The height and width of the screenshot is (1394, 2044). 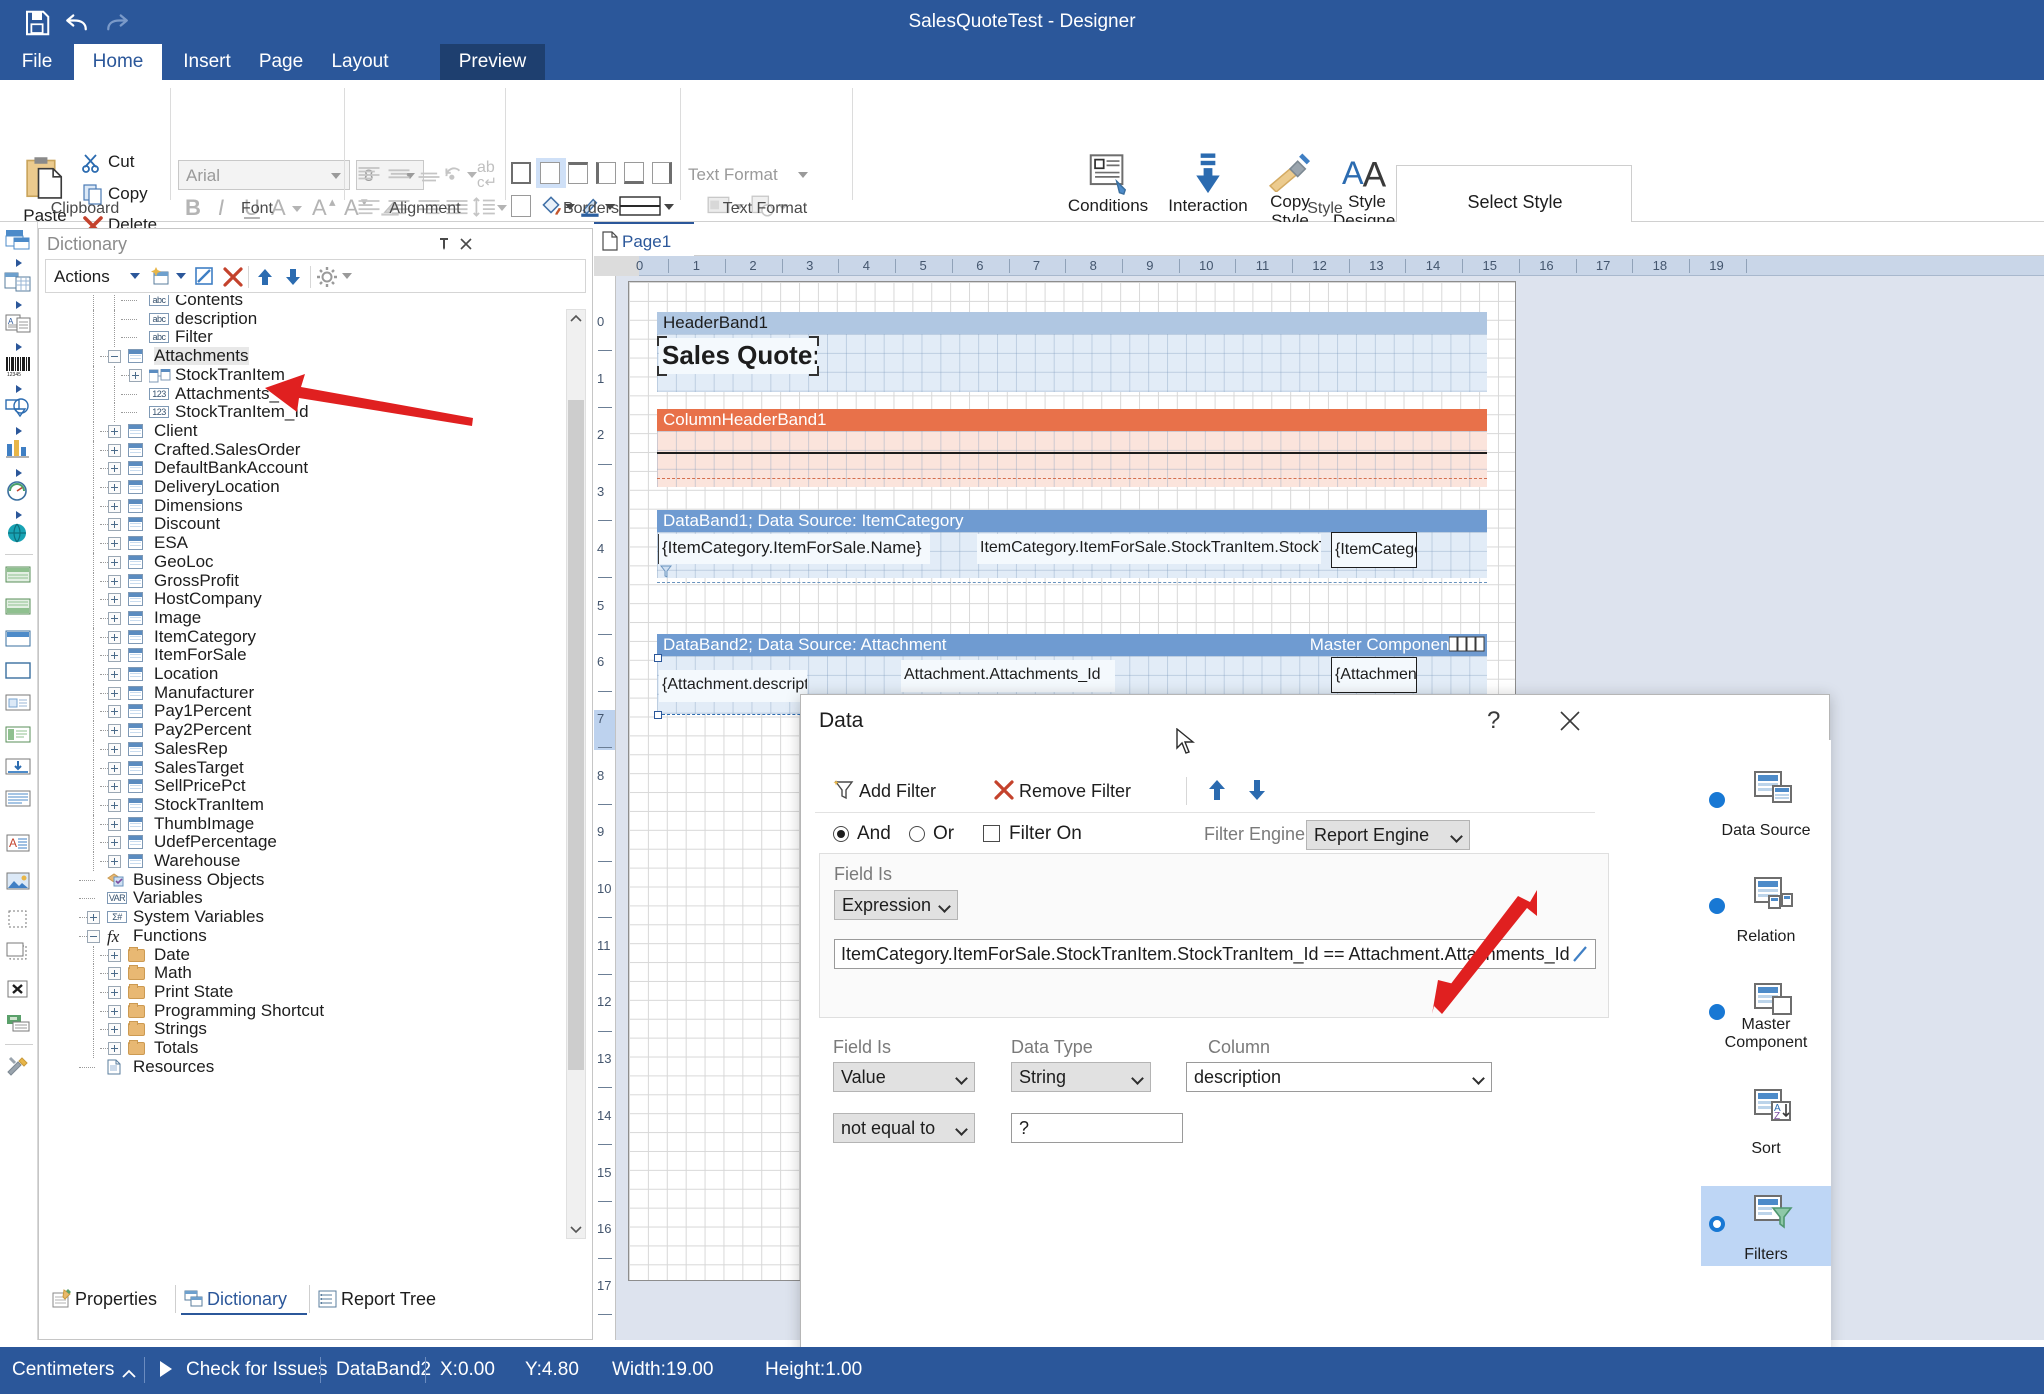 I want to click on text-band-icon, so click(x=19, y=801).